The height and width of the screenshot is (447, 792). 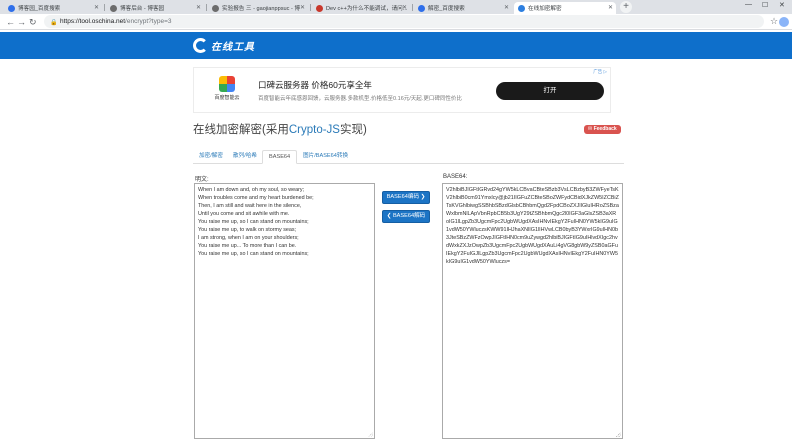 I want to click on page-title-prefix: 在线加密解密(采用, so click(x=241, y=130).